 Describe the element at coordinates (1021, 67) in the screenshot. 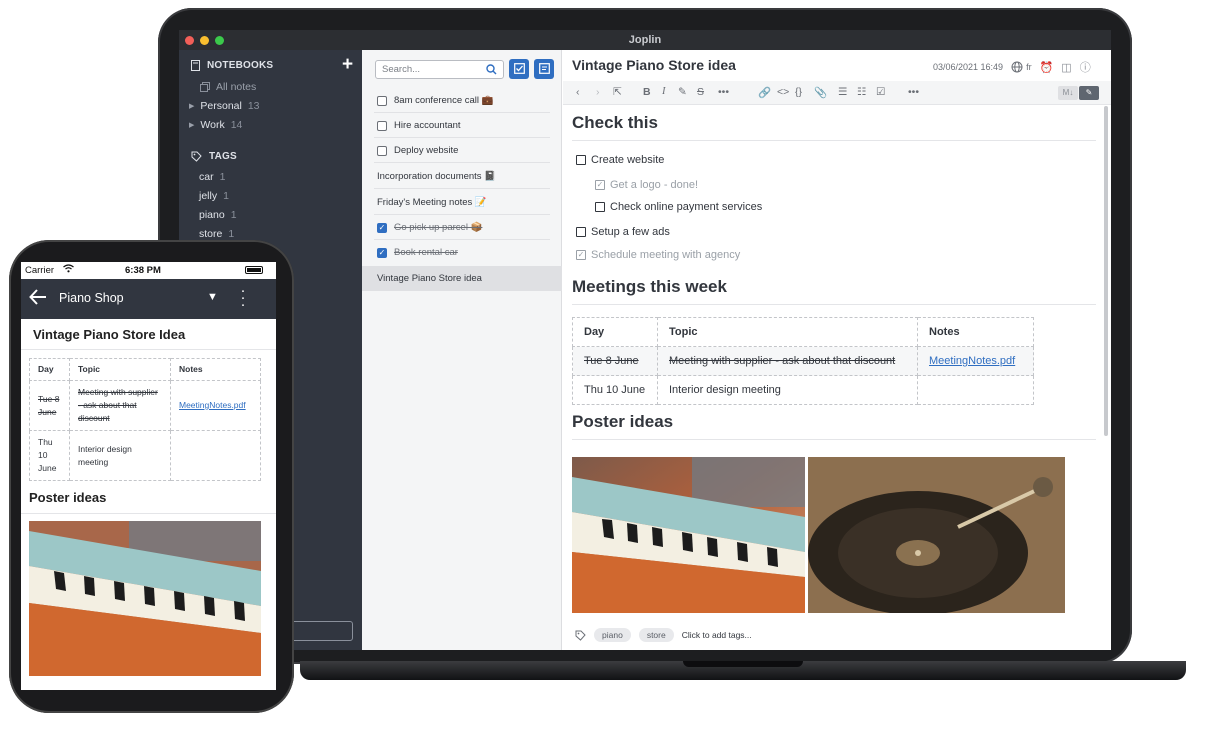

I see `language-selector: fr` at that location.